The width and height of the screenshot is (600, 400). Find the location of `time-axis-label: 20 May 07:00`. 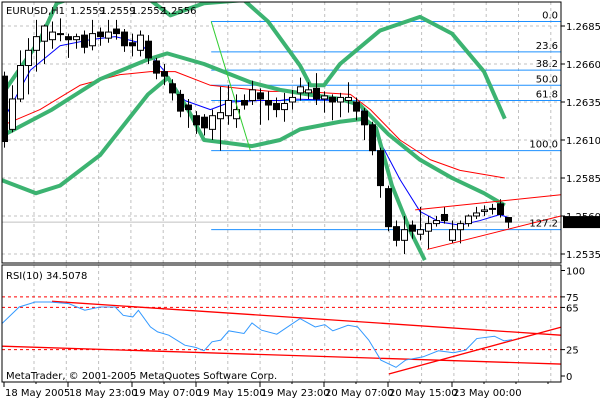

time-axis-label: 20 May 07:00 is located at coordinates (359, 393).